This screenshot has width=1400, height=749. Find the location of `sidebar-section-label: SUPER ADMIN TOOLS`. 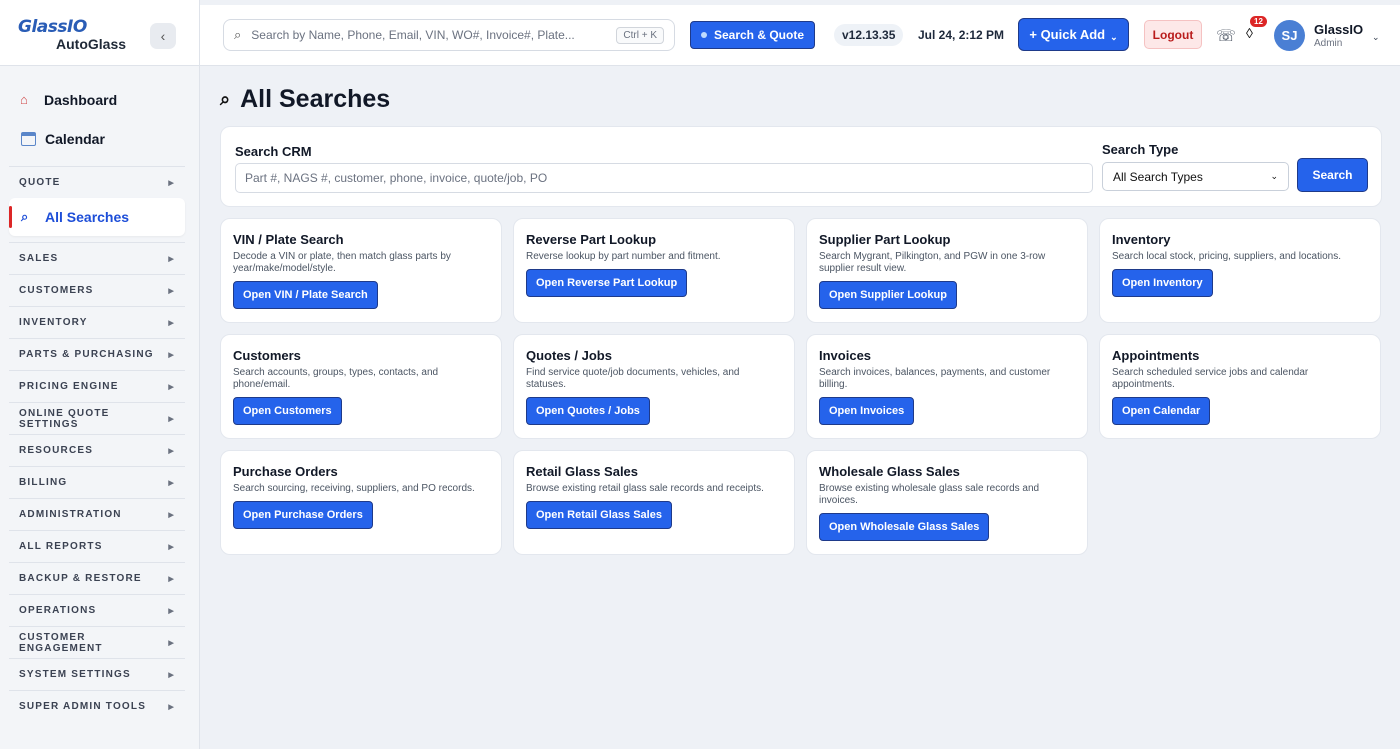

sidebar-section-label: SUPER ADMIN TOOLS is located at coordinates (83, 706).